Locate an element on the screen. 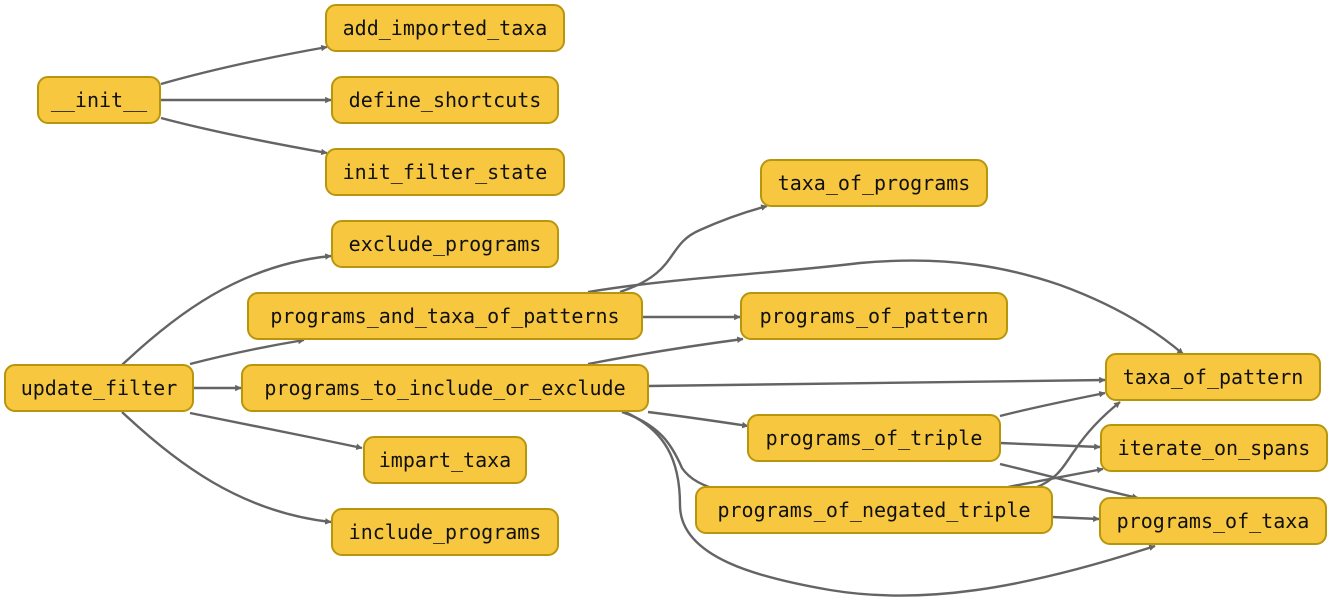 The height and width of the screenshot is (605, 1332). node-programs-of-taxa: programs_of_taxa is located at coordinates (1213, 521).